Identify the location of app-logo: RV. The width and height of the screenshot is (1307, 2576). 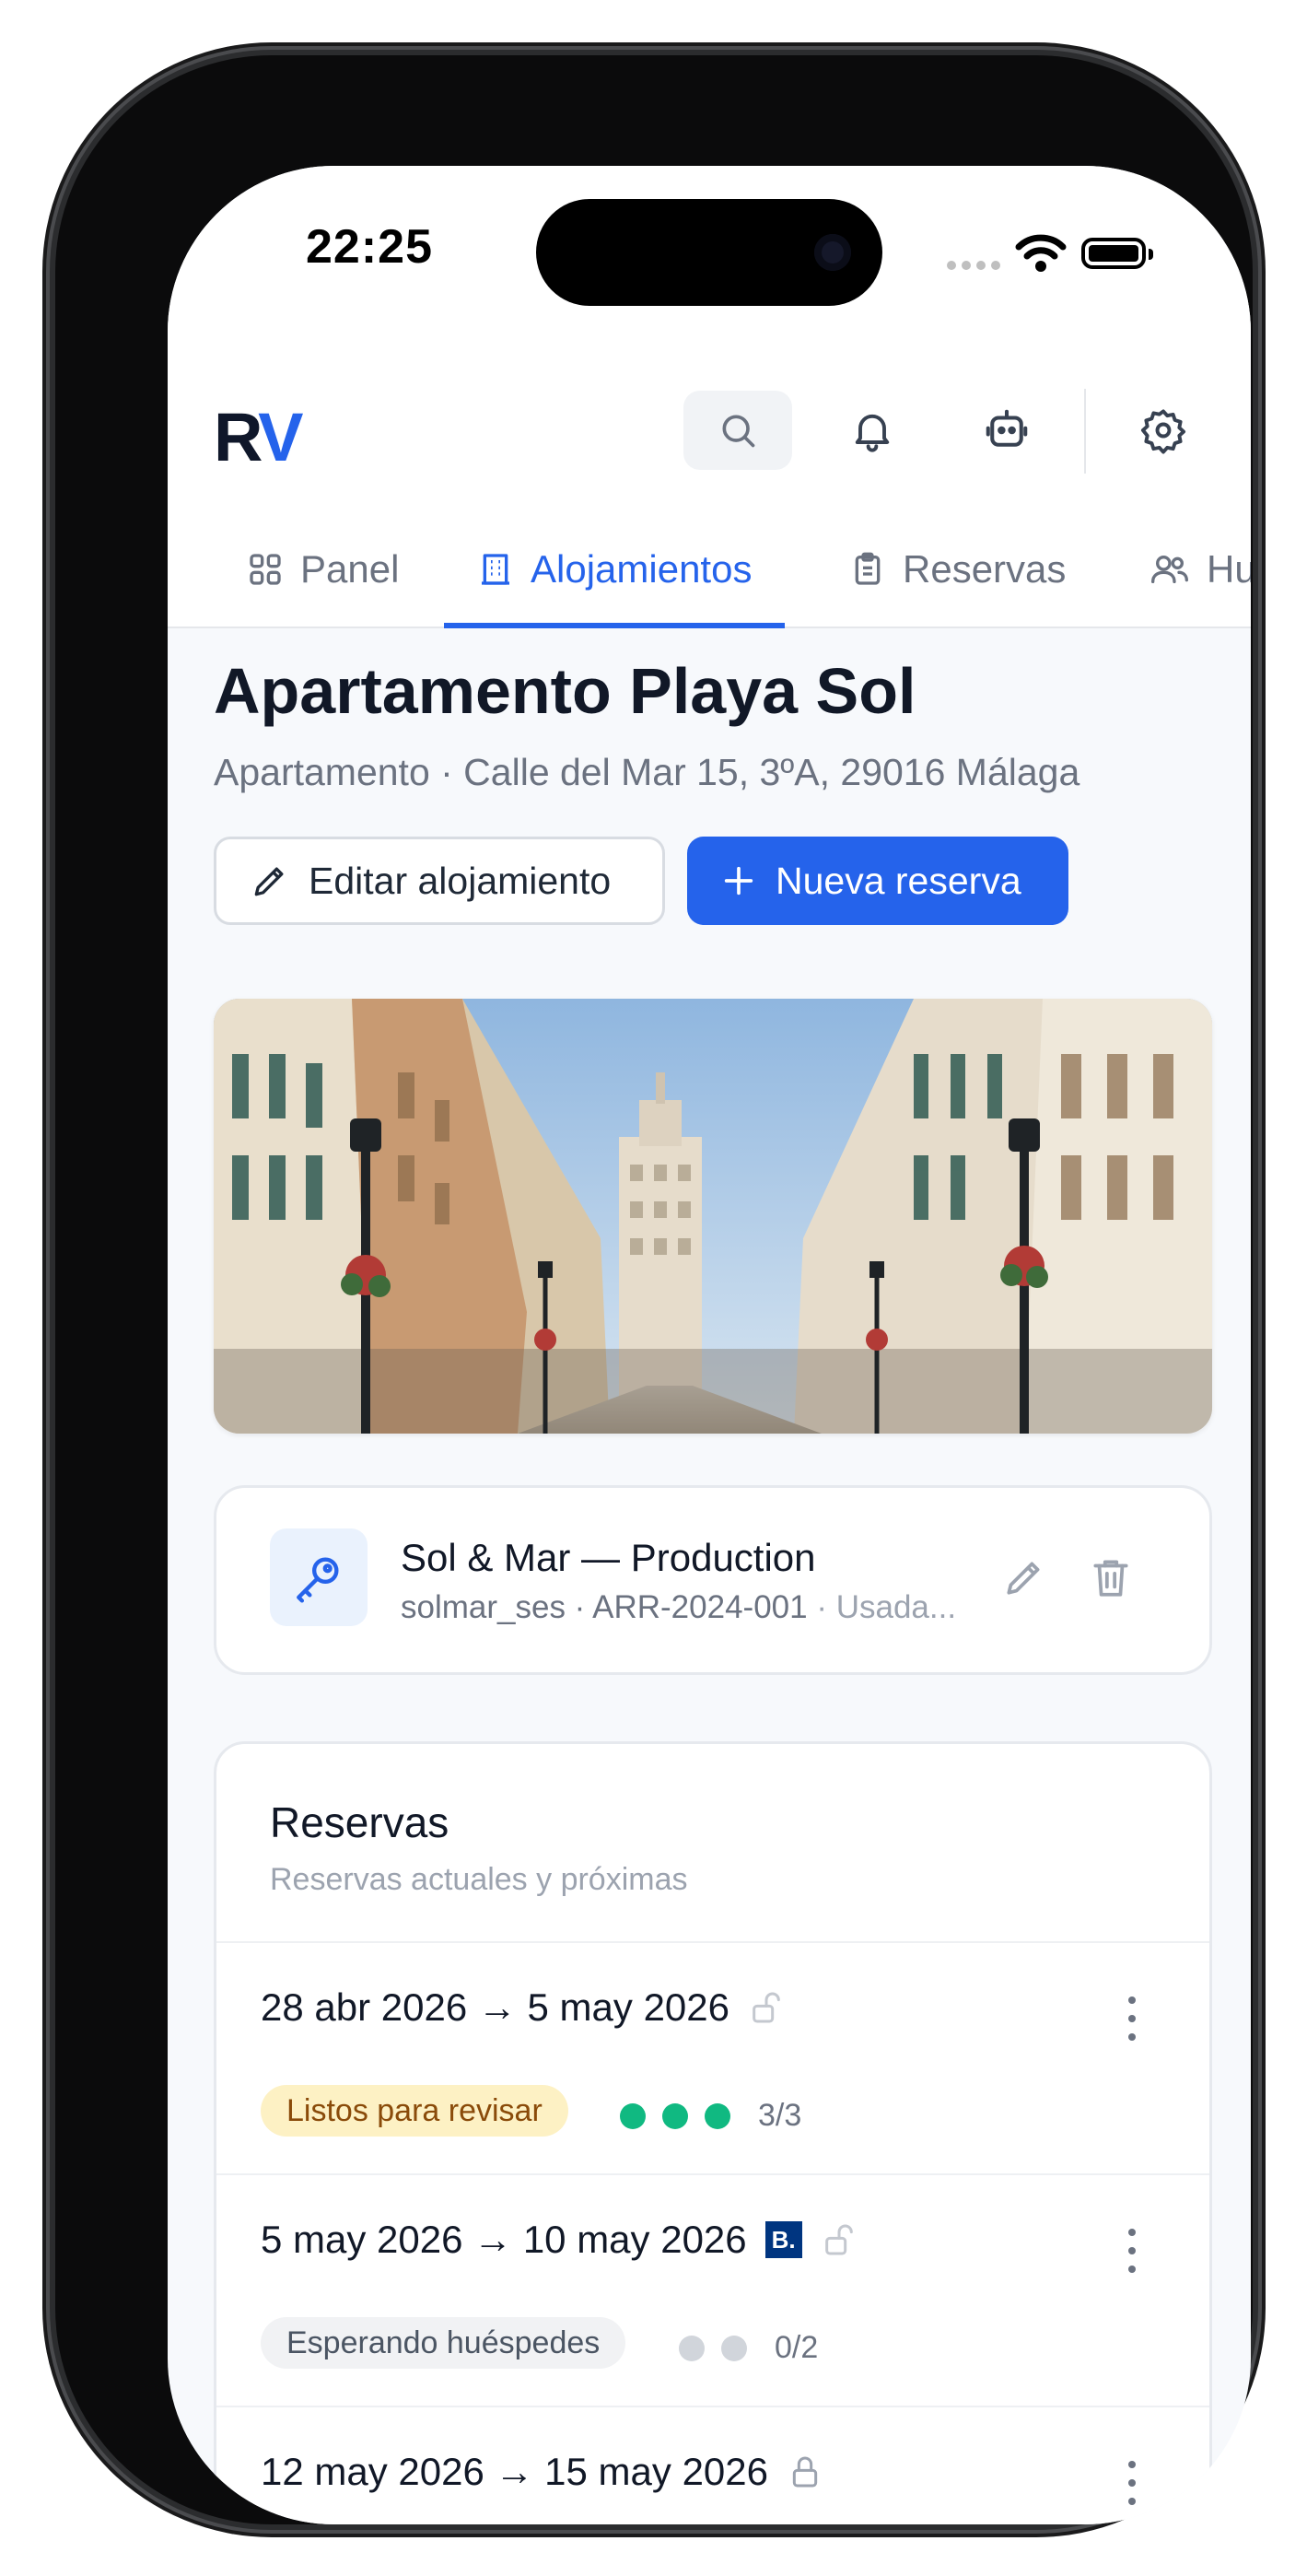
(259, 437).